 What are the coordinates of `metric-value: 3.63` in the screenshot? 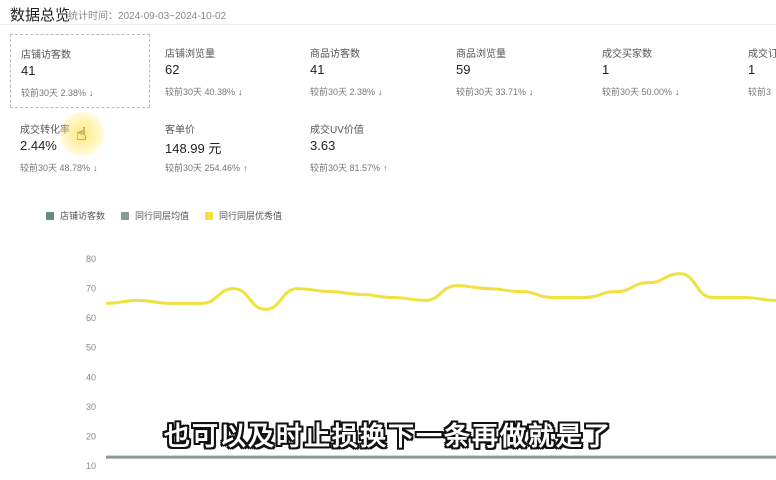 It's located at (323, 145).